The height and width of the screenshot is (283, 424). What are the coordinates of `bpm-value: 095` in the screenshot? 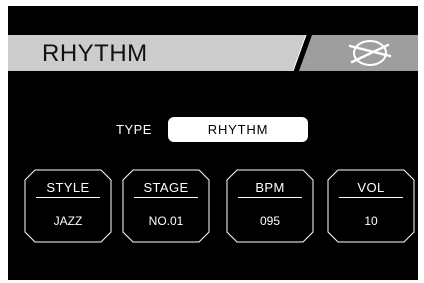 It's located at (270, 221).